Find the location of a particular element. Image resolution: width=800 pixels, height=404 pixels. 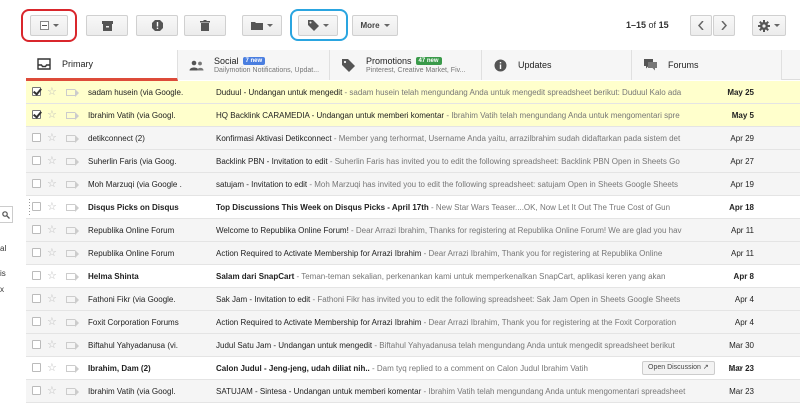

delete-button is located at coordinates (205, 25).